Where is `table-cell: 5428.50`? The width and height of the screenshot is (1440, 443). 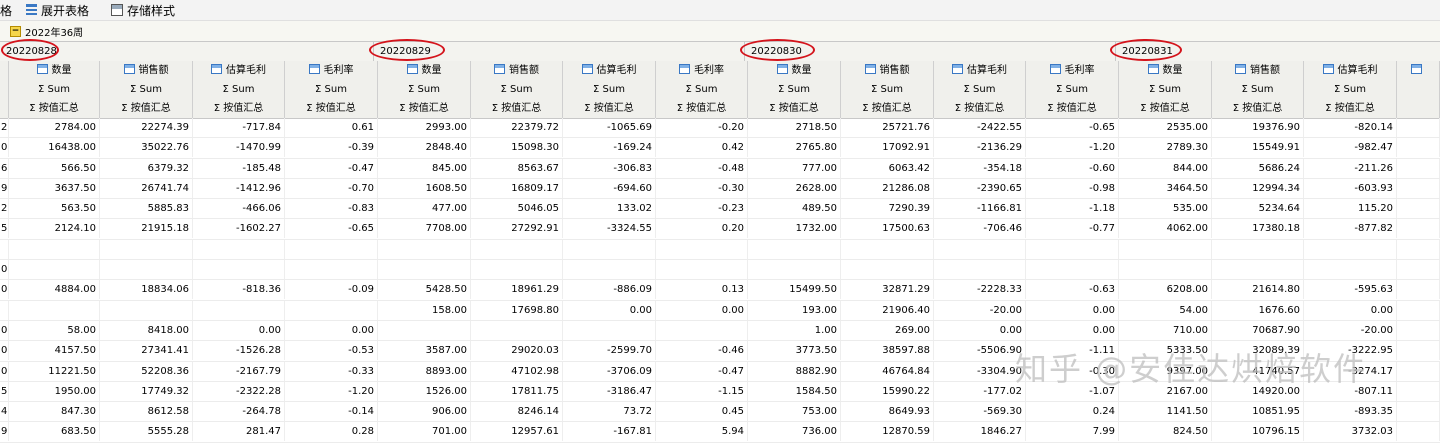 table-cell: 5428.50 is located at coordinates (424, 290).